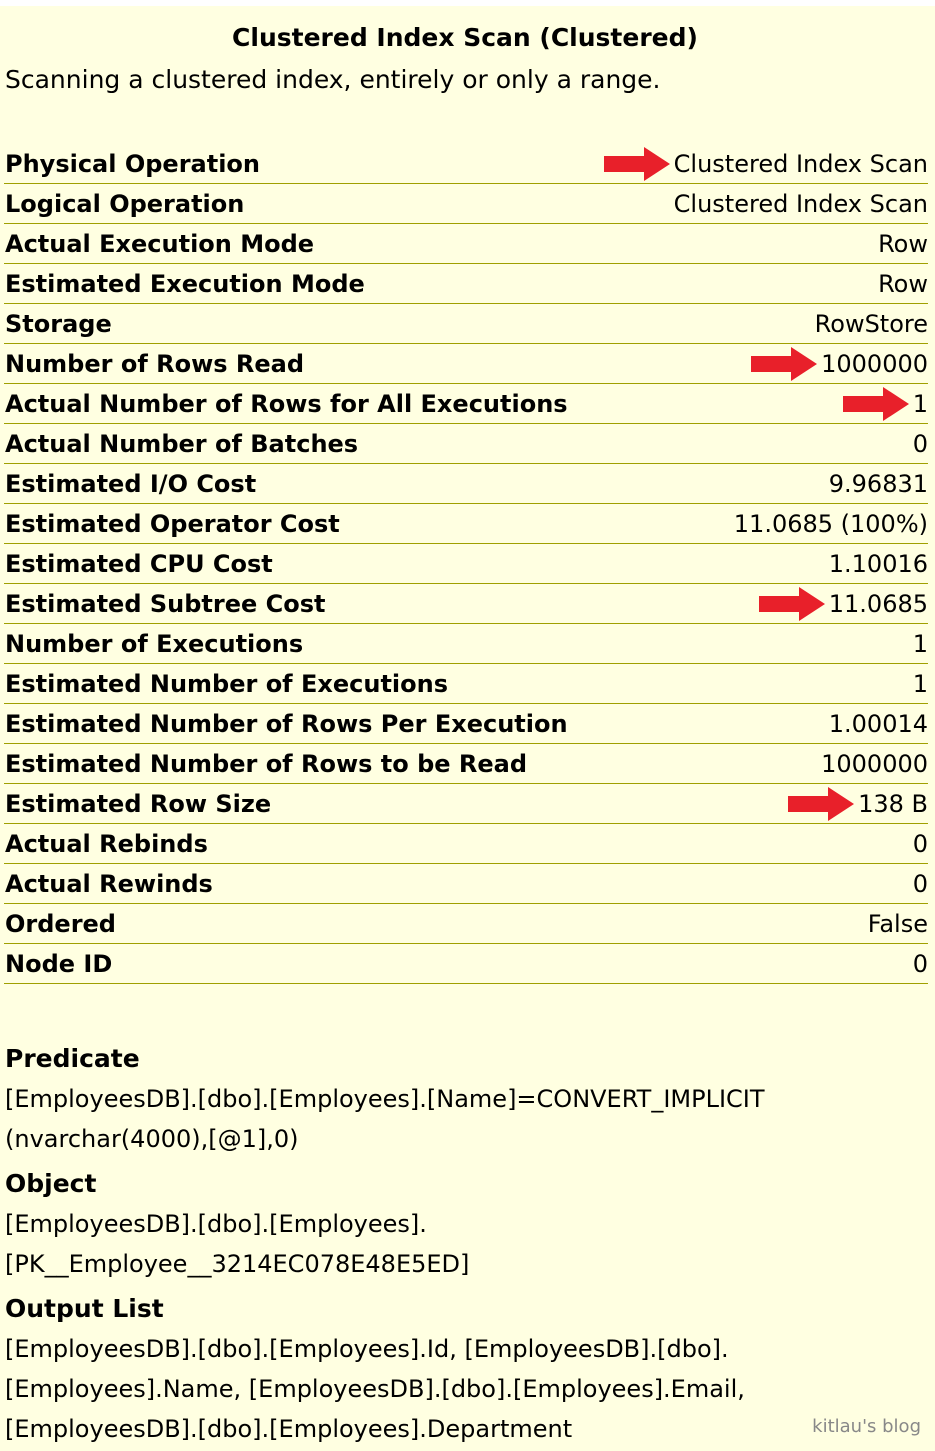 This screenshot has width=935, height=1451. Describe the element at coordinates (154, 643) in the screenshot. I see `property-label: Number of Executions` at that location.